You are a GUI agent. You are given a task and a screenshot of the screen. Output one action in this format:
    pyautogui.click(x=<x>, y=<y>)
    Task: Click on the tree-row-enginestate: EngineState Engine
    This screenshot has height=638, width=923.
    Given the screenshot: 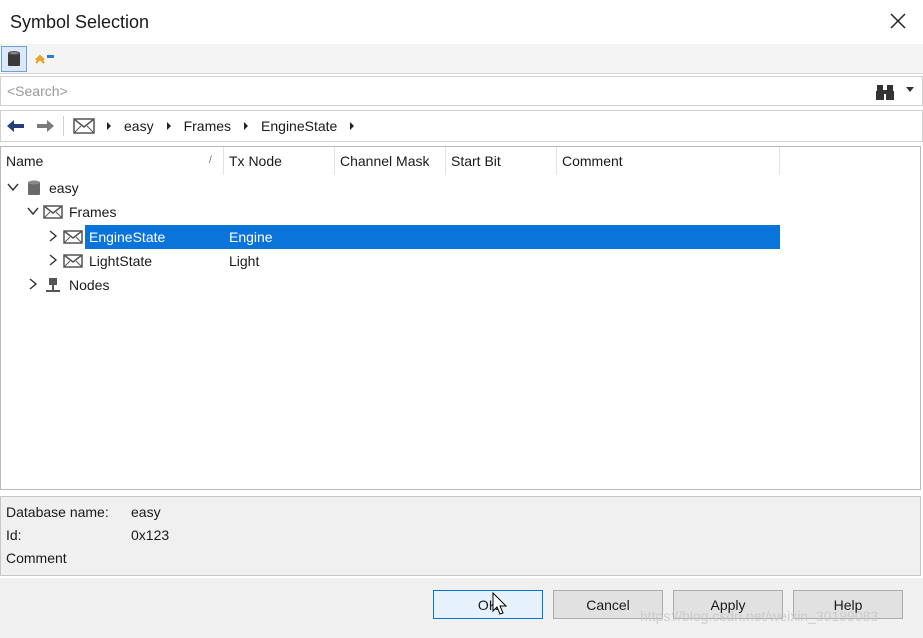 What is the action you would take?
    pyautogui.click(x=390, y=237)
    